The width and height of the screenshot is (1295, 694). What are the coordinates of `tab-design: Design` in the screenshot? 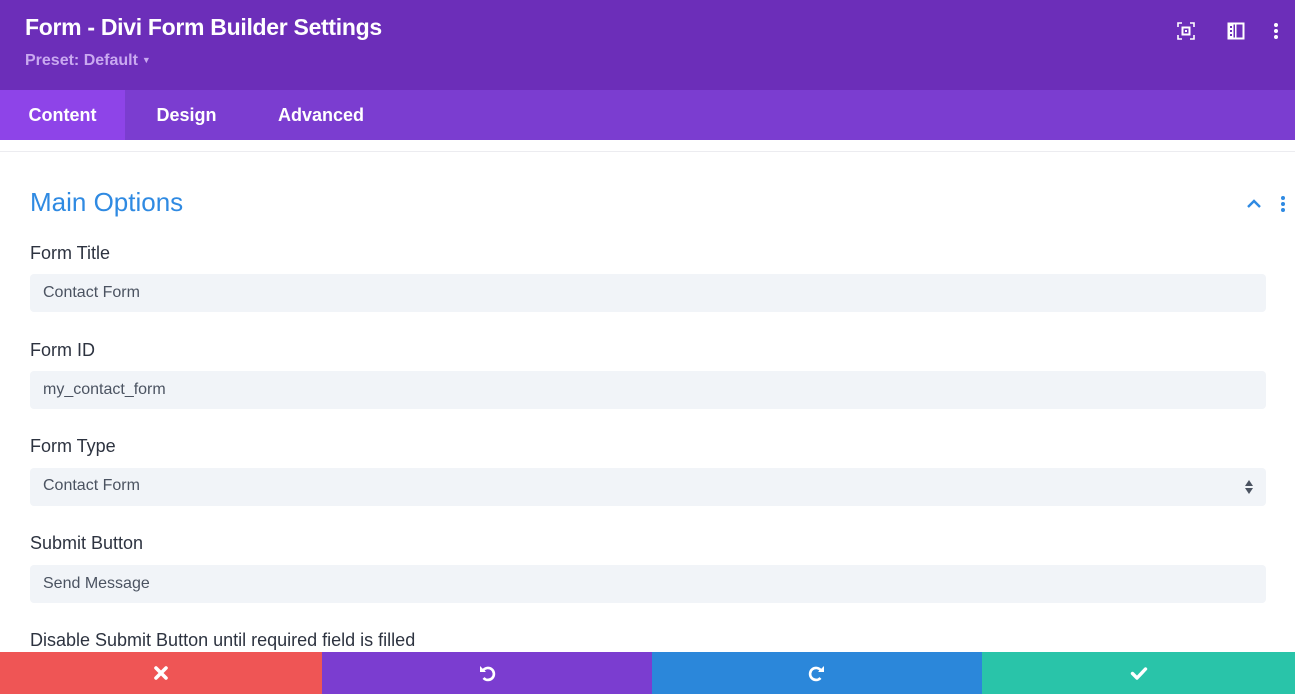 It's located at (186, 115).